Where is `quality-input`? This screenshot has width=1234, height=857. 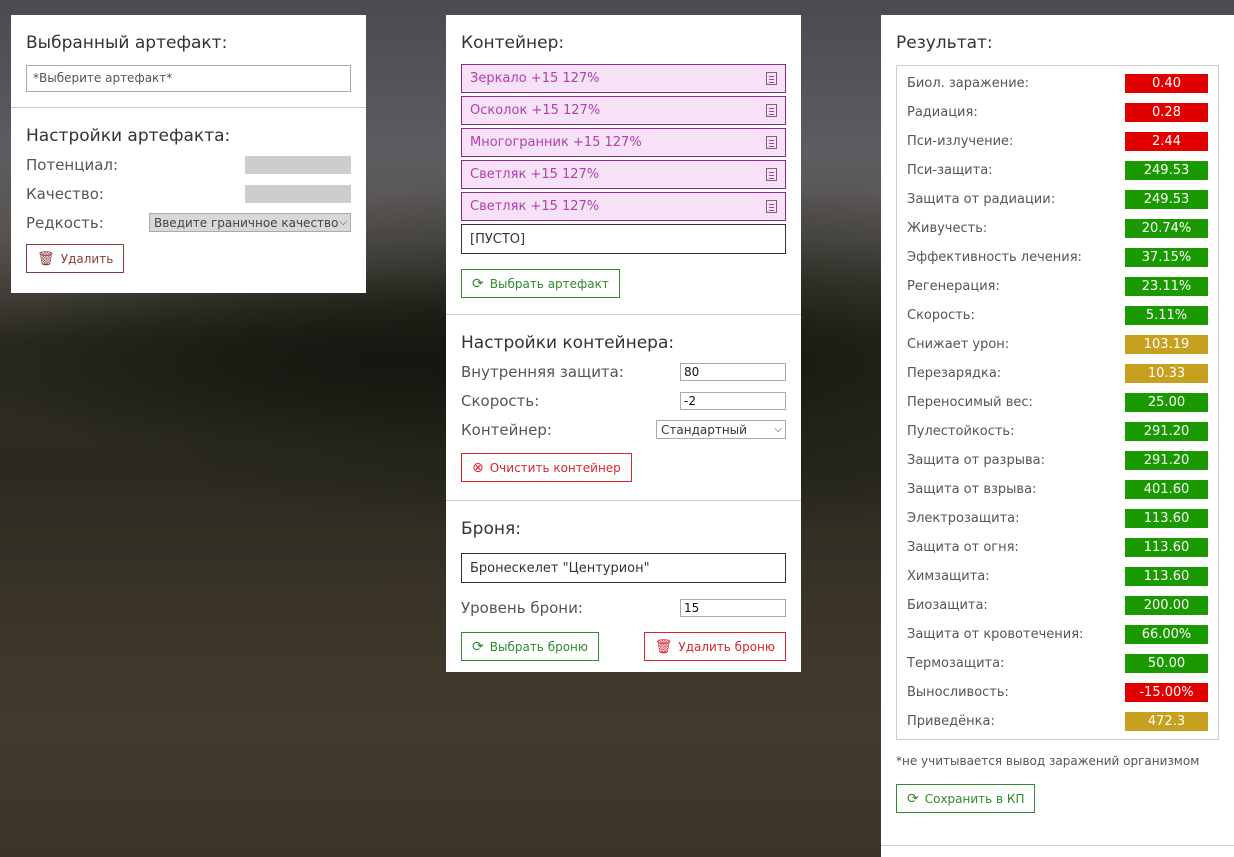 quality-input is located at coordinates (298, 193).